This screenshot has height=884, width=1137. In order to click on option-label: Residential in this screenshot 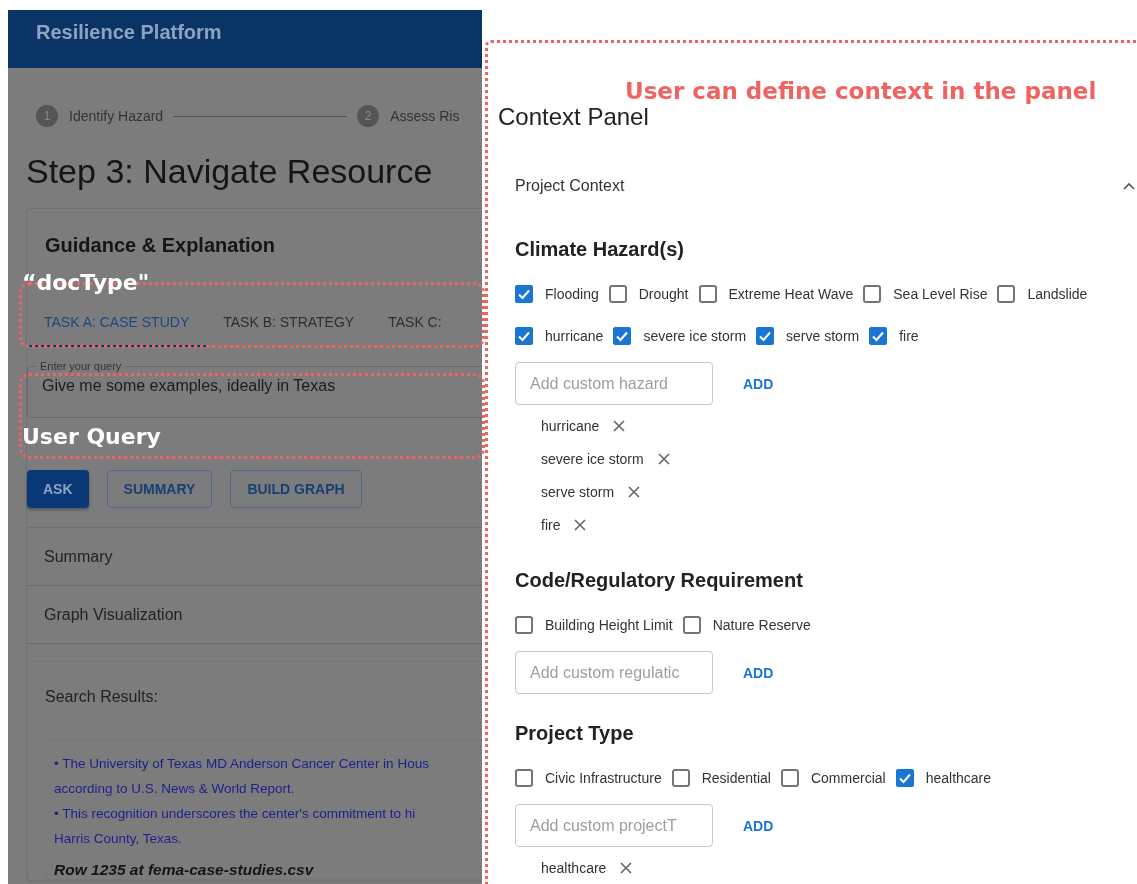, I will do `click(736, 778)`.